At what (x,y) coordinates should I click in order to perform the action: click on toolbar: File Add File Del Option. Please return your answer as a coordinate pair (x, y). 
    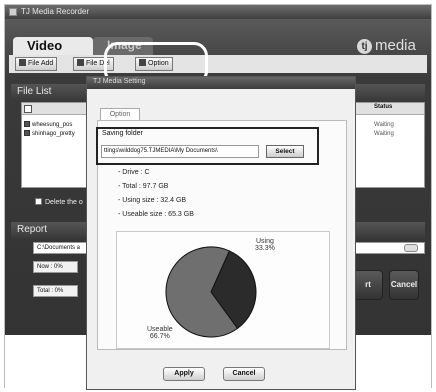
    Looking at the image, I should click on (218, 64).